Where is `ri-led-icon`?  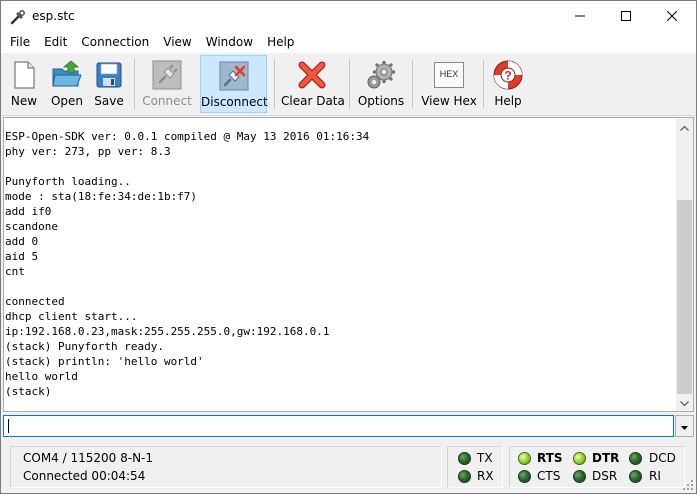 ri-led-icon is located at coordinates (635, 476).